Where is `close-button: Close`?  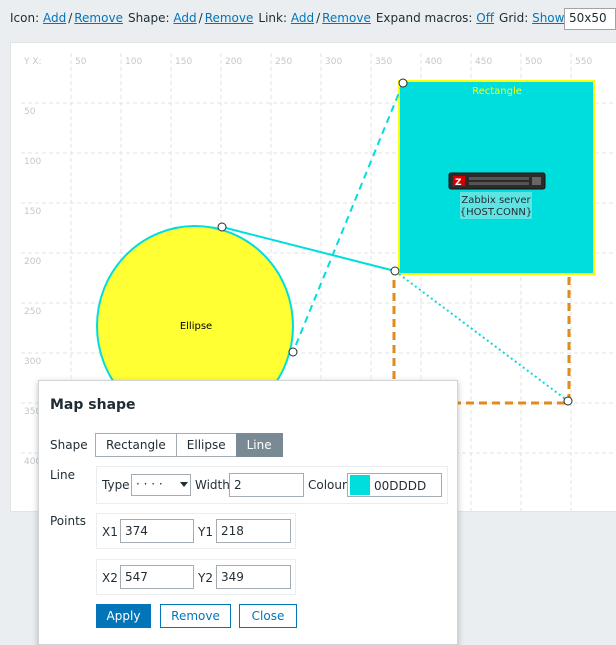 close-button: Close is located at coordinates (268, 616).